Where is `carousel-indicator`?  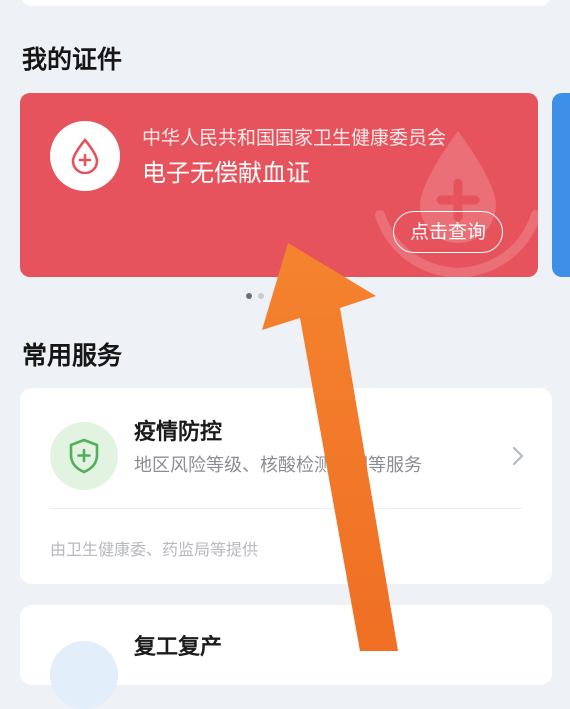
carousel-indicator is located at coordinates (255, 296).